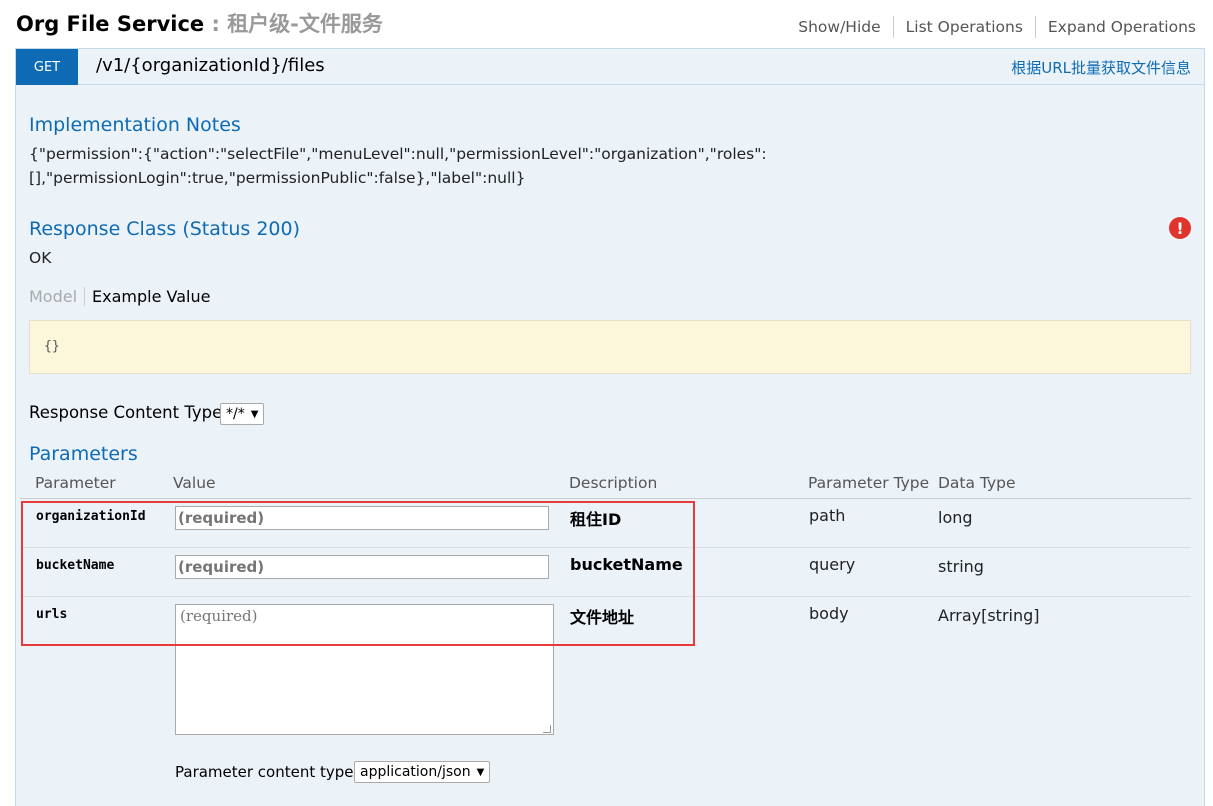  Describe the element at coordinates (832, 564) in the screenshot. I see `param-type-bucketname: query` at that location.